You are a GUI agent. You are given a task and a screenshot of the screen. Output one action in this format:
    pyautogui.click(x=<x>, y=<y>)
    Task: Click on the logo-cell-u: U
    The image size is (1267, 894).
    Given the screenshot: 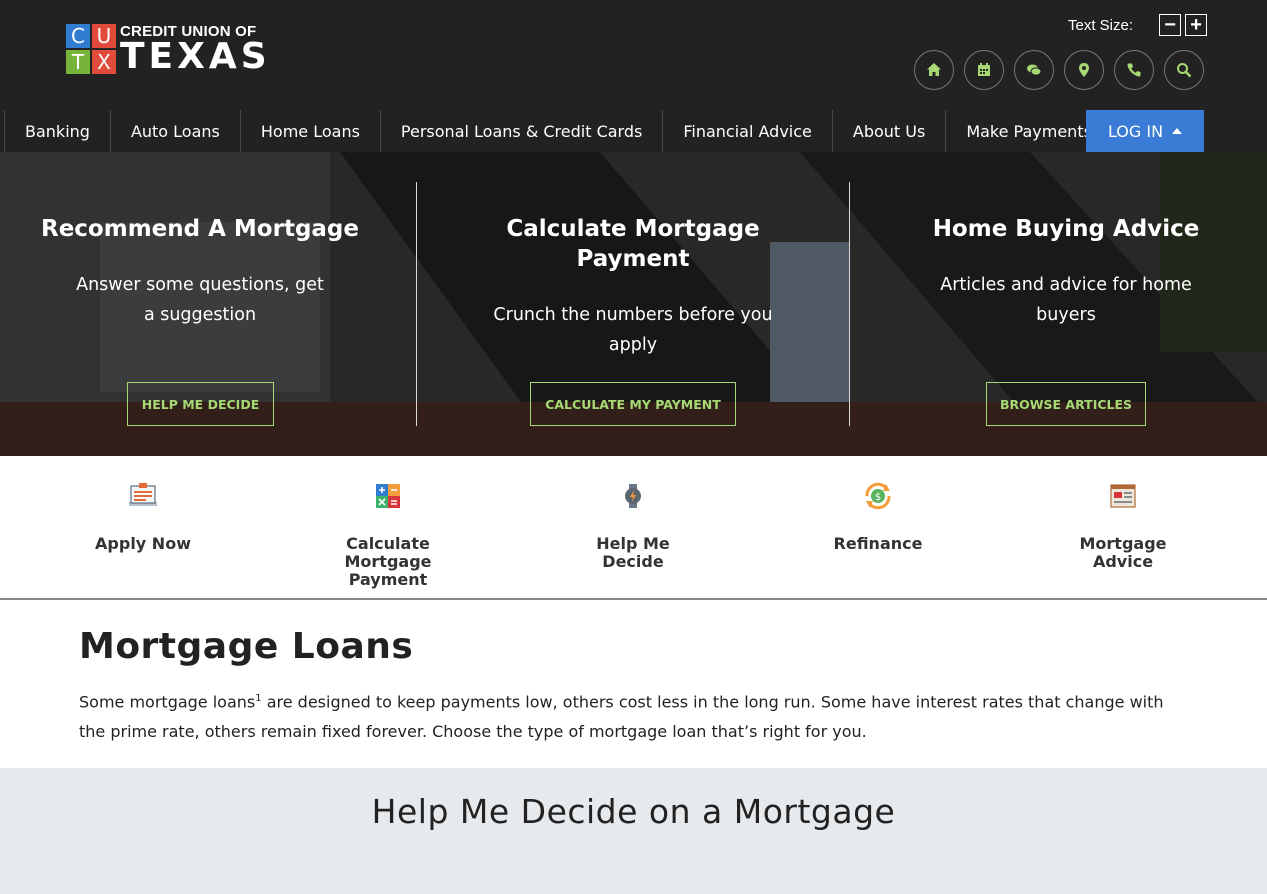 What is the action you would take?
    pyautogui.click(x=104, y=36)
    